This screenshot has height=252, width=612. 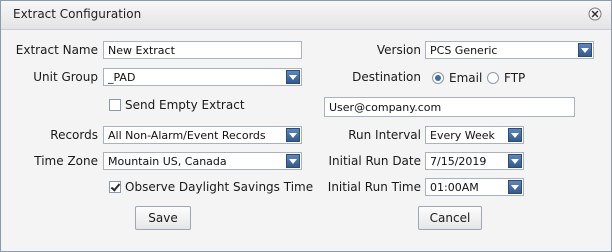 I want to click on initial-run-time-value: 01:00AM, so click(x=454, y=187).